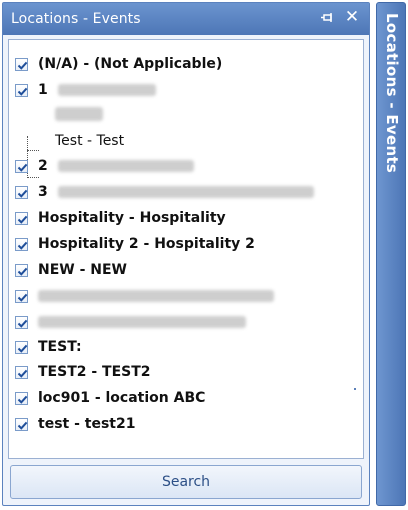  I want to click on list-item: 2, so click(101, 166).